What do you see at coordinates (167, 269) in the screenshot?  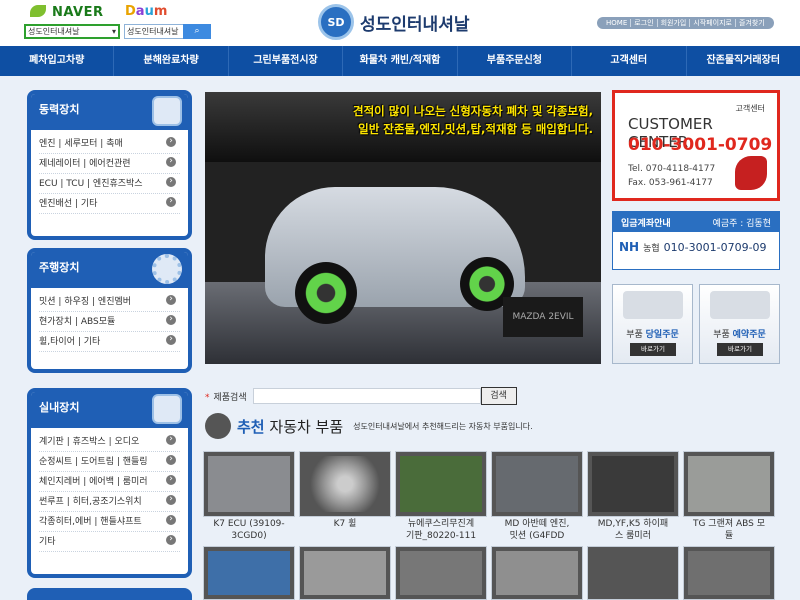 I see `gear-icon` at bounding box center [167, 269].